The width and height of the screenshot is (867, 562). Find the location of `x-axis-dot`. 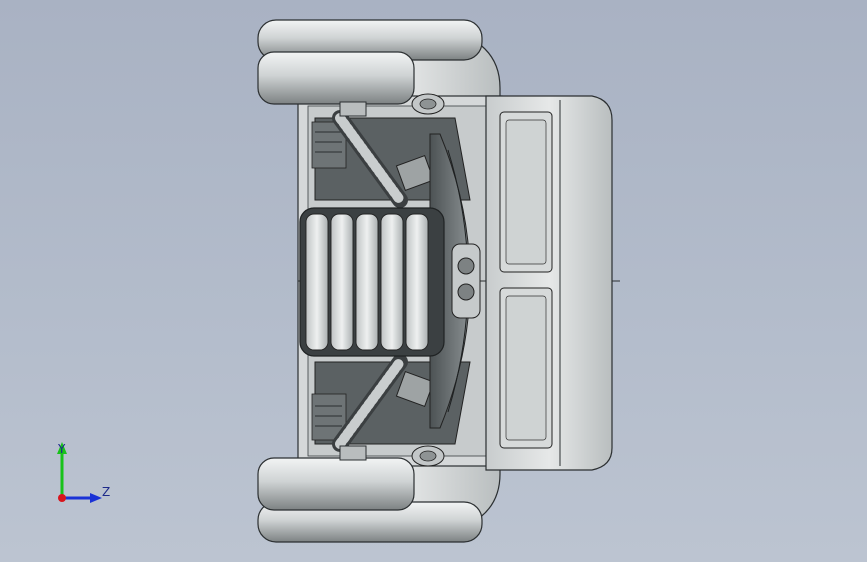

x-axis-dot is located at coordinates (62, 498).